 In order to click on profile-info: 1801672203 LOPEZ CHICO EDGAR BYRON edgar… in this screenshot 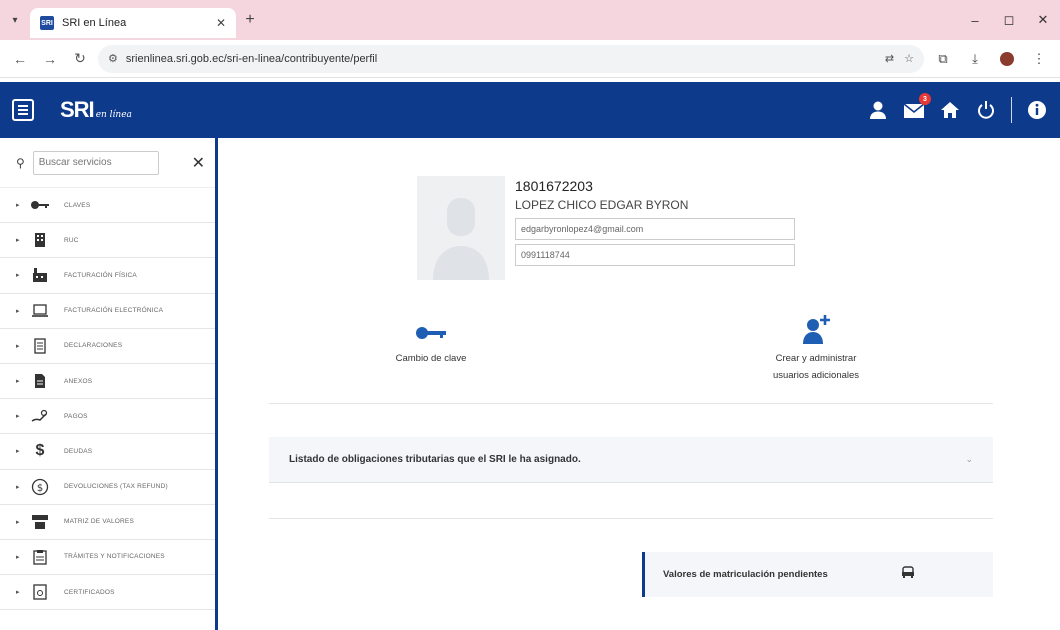, I will do `click(660, 228)`.